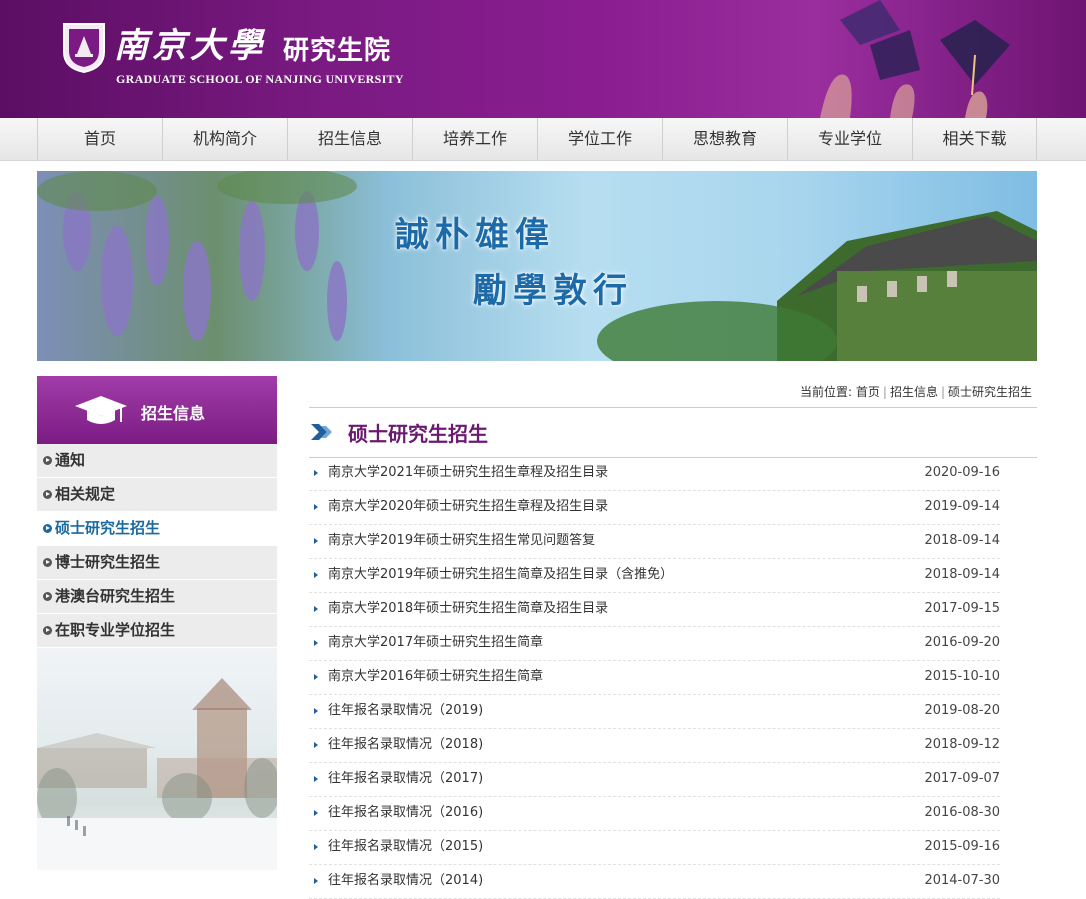 The image size is (1086, 899). What do you see at coordinates (962, 744) in the screenshot?
I see `article-date: 2018-09-12` at bounding box center [962, 744].